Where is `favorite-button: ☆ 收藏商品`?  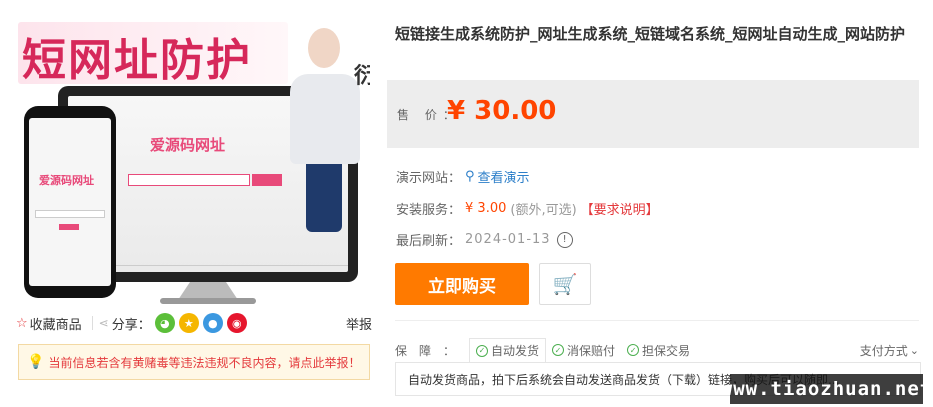
favorite-button: ☆ 收藏商品 is located at coordinates (49, 323).